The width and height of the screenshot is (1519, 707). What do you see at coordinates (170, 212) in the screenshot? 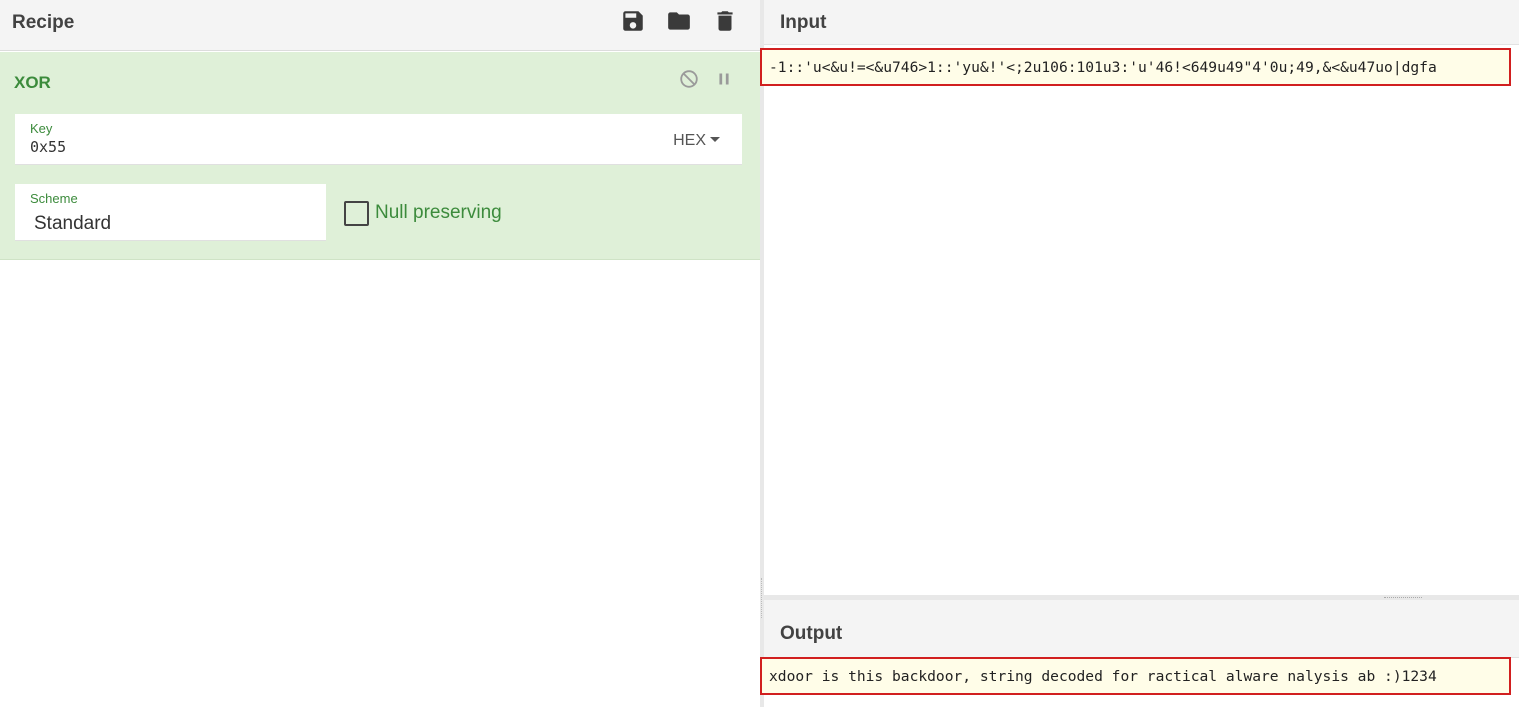
I see `scheme-select: Scheme Standard` at bounding box center [170, 212].